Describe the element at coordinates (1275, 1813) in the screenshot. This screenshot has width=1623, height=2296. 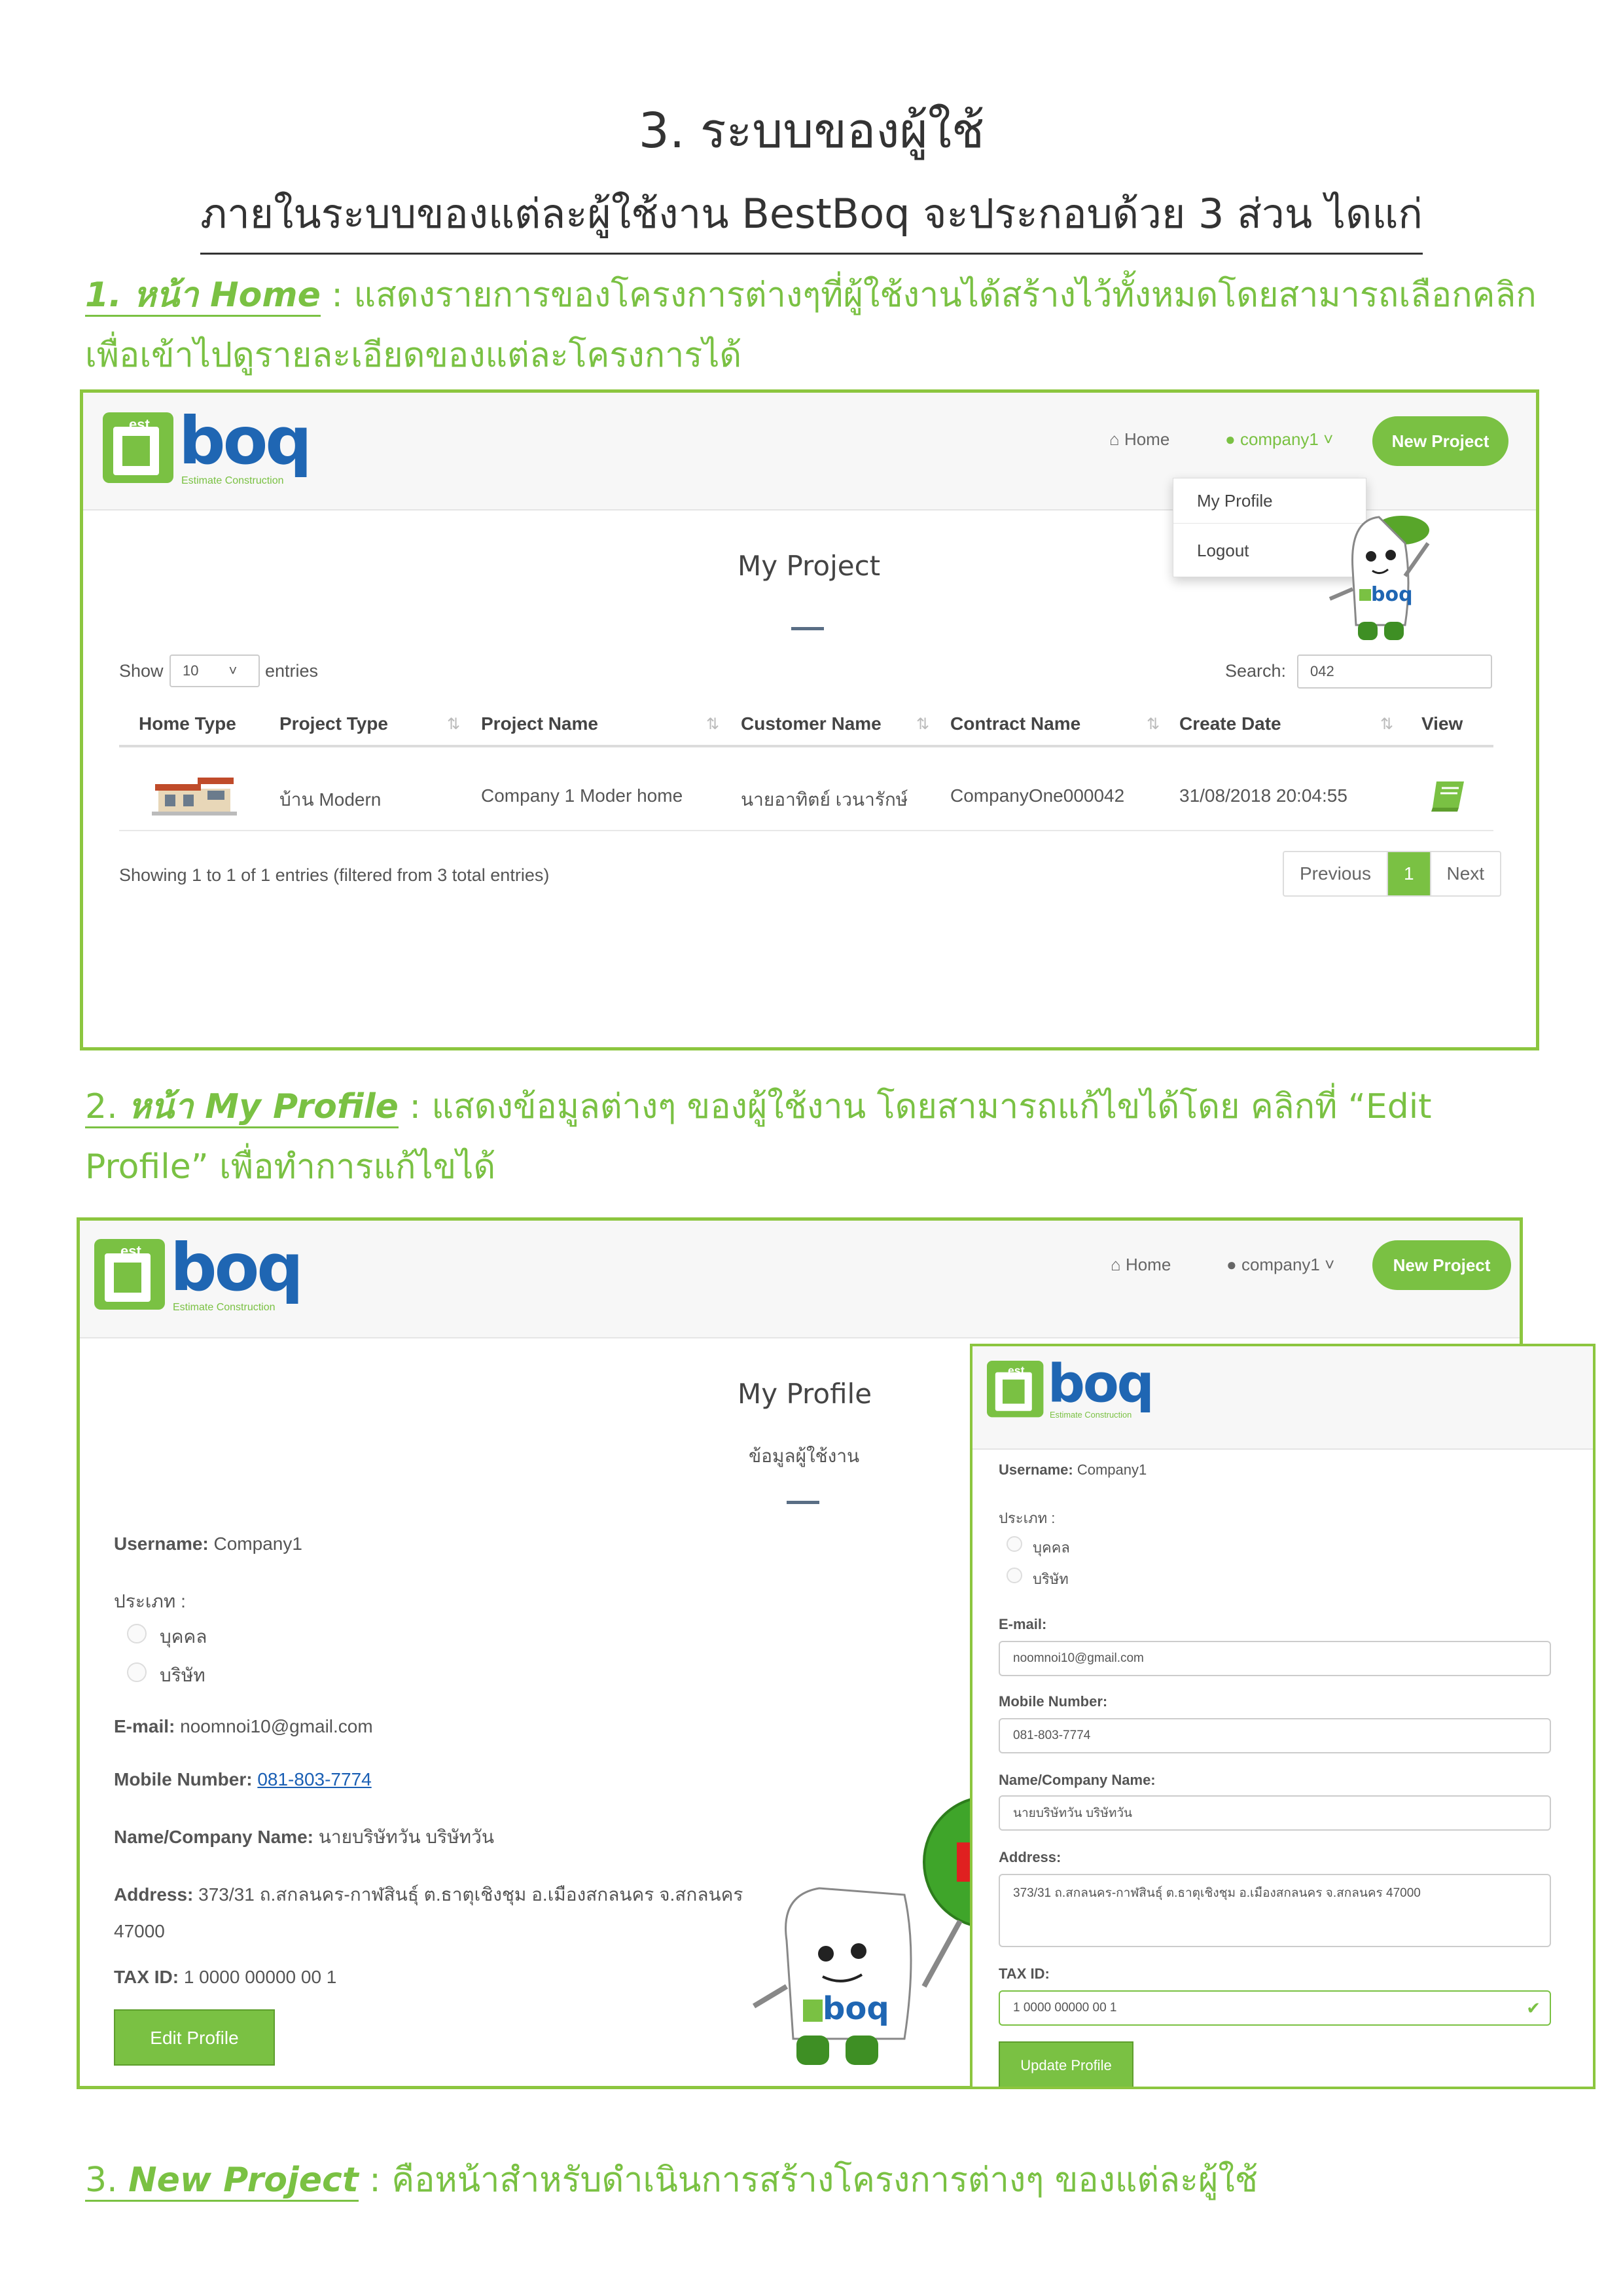
I see `name-field: นายบริษัทวัน บริษัทวัน` at that location.